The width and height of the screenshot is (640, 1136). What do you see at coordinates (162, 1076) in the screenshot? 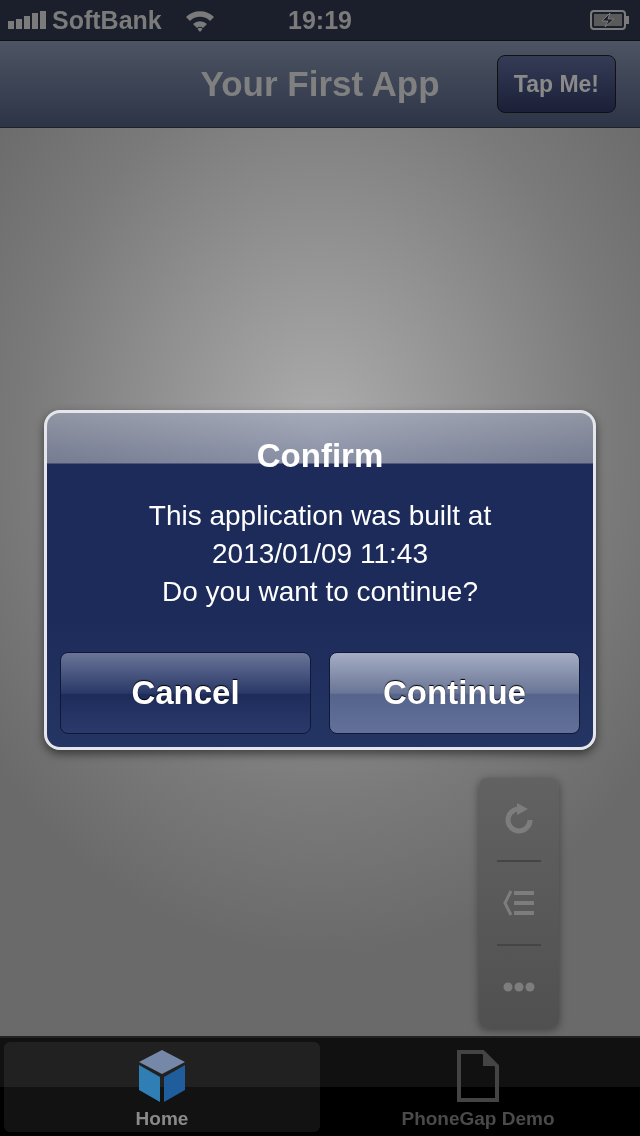
I see `cube-icon` at bounding box center [162, 1076].